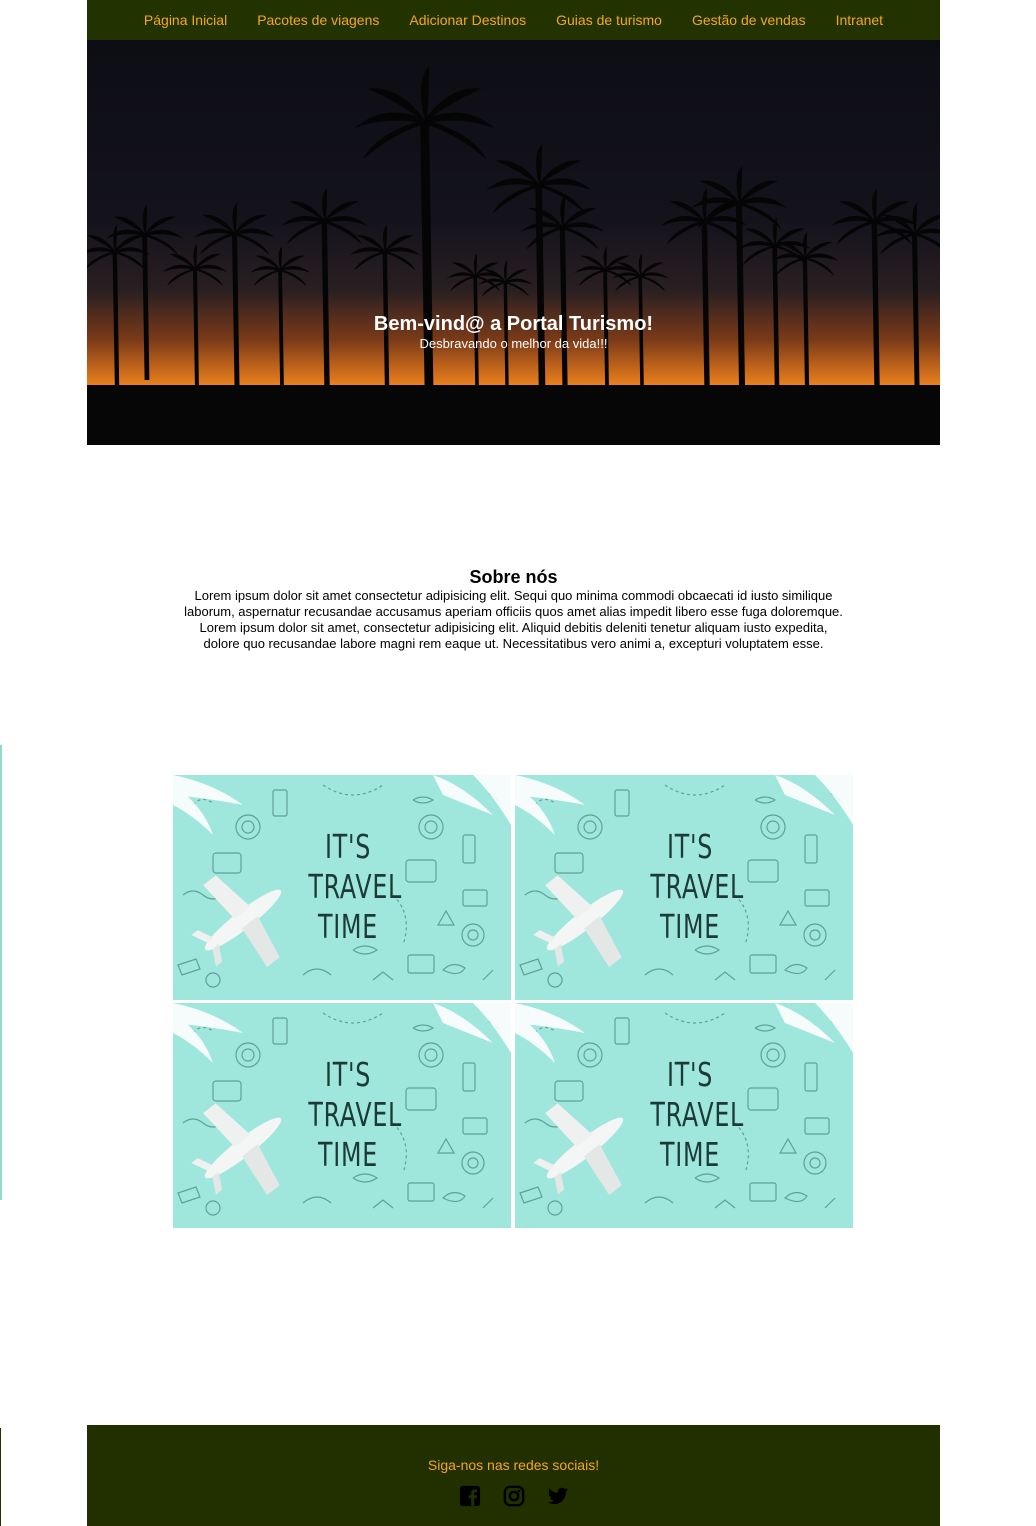 This screenshot has width=1036, height=1526. What do you see at coordinates (513, 343) in the screenshot?
I see `hero-subtitle: Desbravando o melhor da vida!!!` at bounding box center [513, 343].